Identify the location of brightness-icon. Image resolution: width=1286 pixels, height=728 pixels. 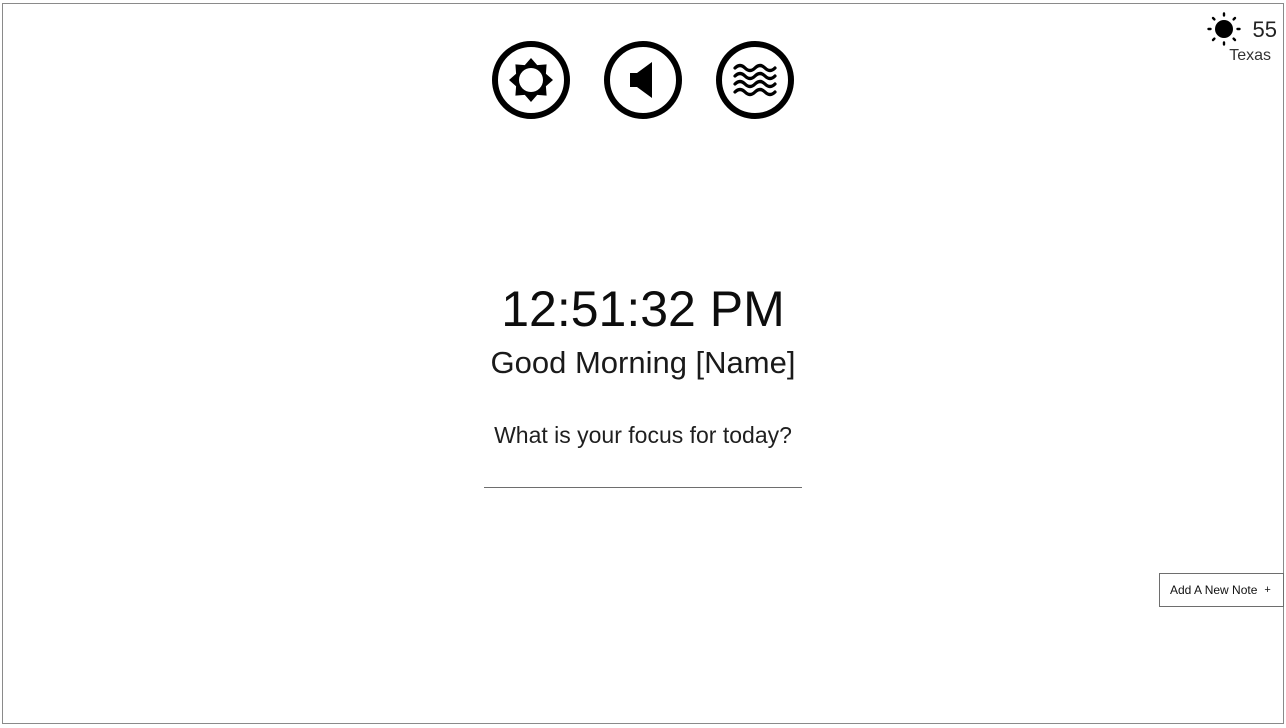
(531, 80).